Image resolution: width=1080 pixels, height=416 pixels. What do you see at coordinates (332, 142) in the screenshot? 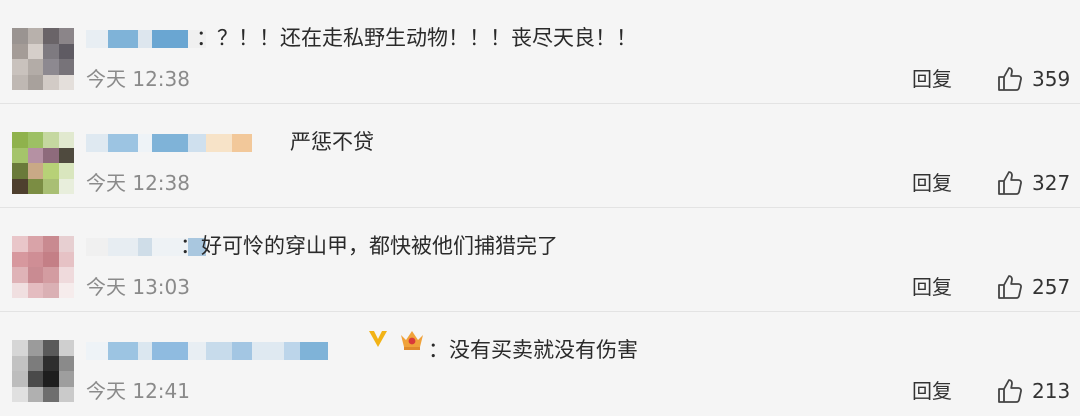
I see `comment-text: 严惩不贷` at bounding box center [332, 142].